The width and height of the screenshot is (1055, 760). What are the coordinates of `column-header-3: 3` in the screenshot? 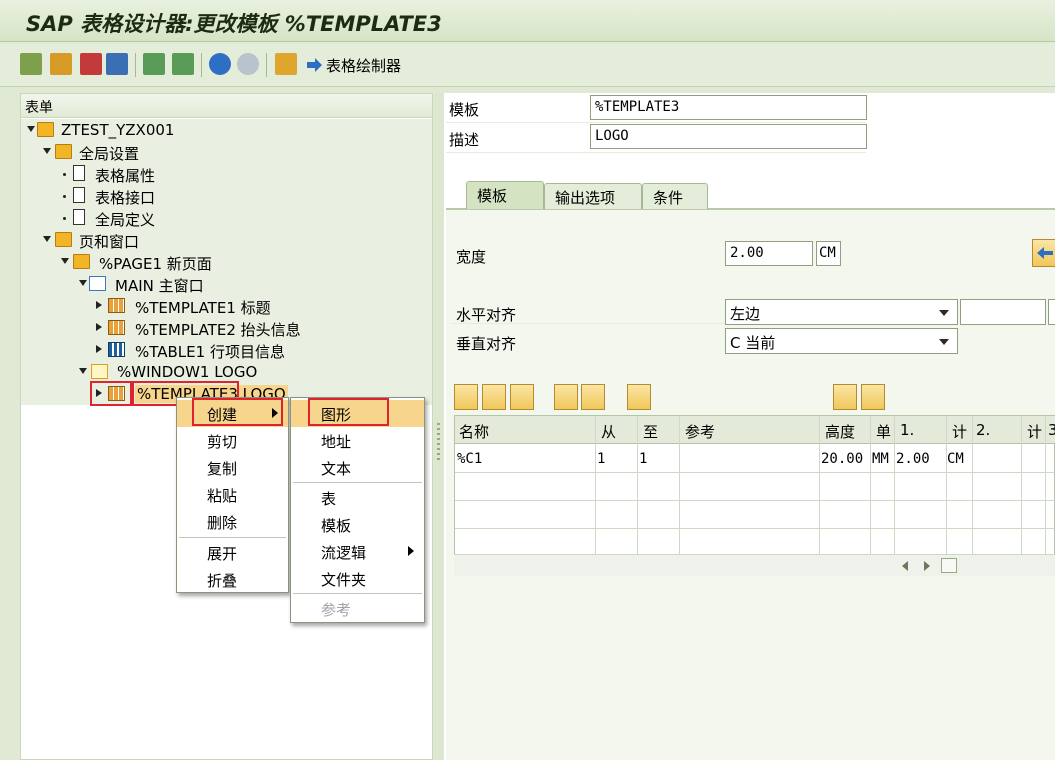 It's located at (1051, 430).